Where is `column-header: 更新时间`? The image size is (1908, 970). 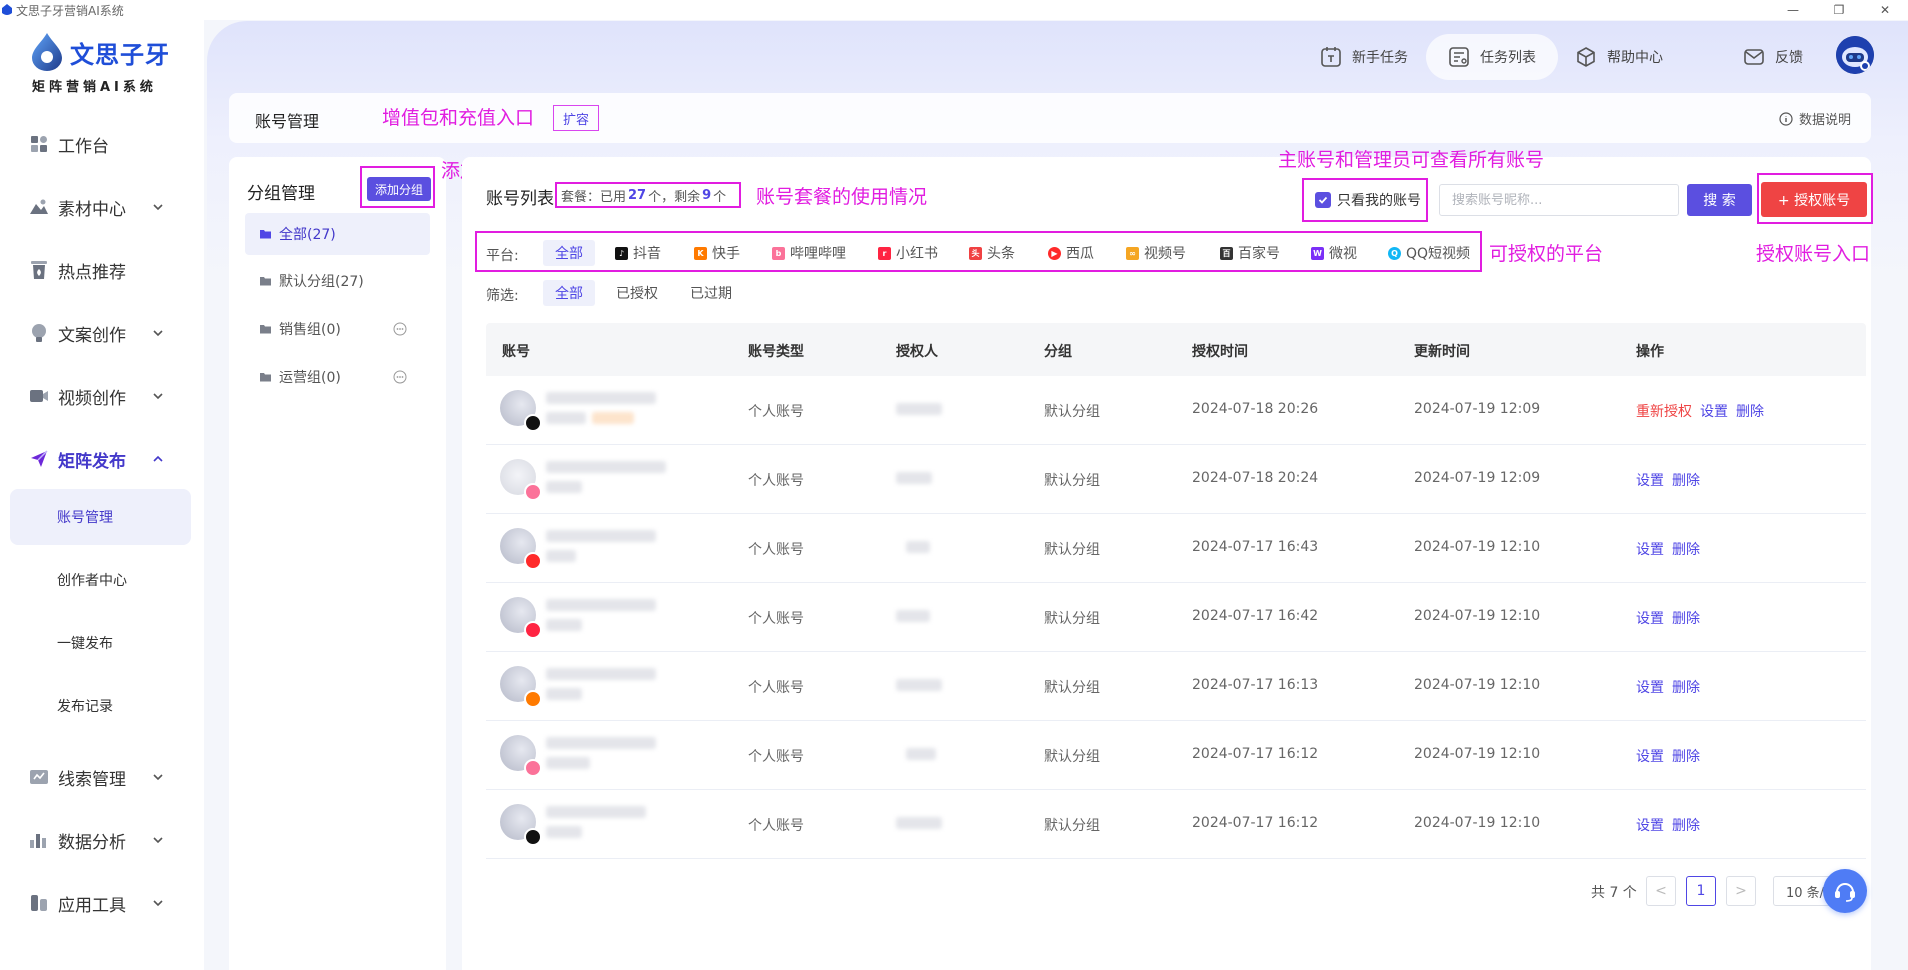 column-header: 更新时间 is located at coordinates (1442, 352).